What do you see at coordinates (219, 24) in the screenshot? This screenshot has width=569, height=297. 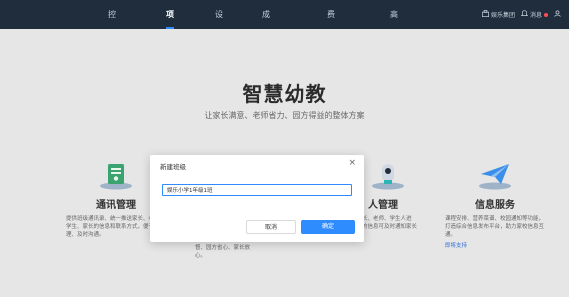 I see `nav-item-device: 设备` at bounding box center [219, 24].